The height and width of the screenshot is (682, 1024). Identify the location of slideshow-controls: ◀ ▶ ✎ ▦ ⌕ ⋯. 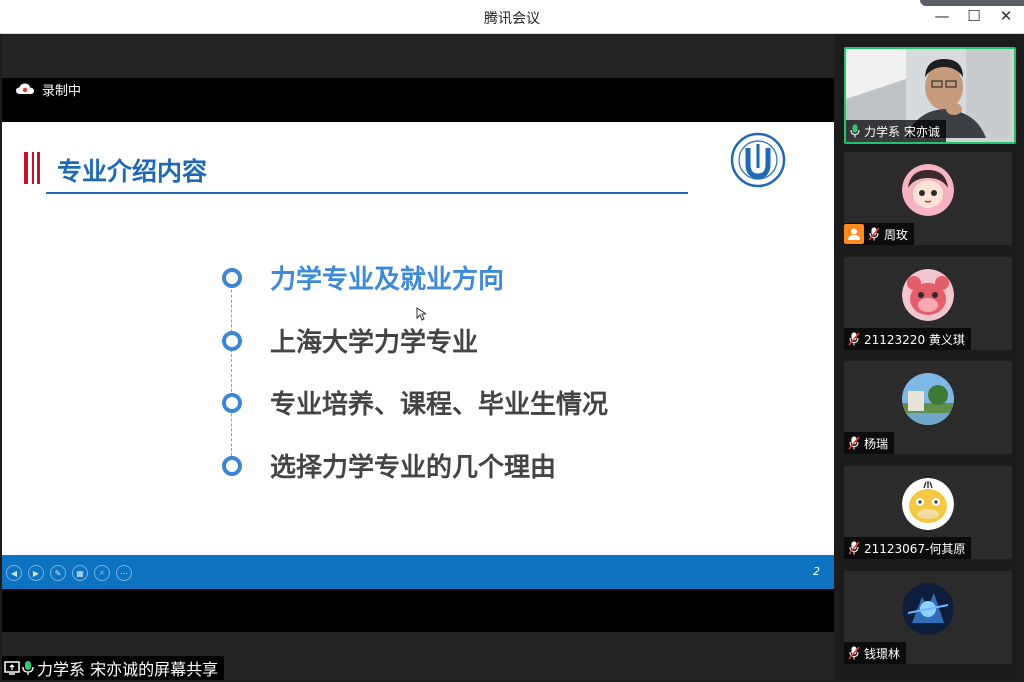
(71, 573).